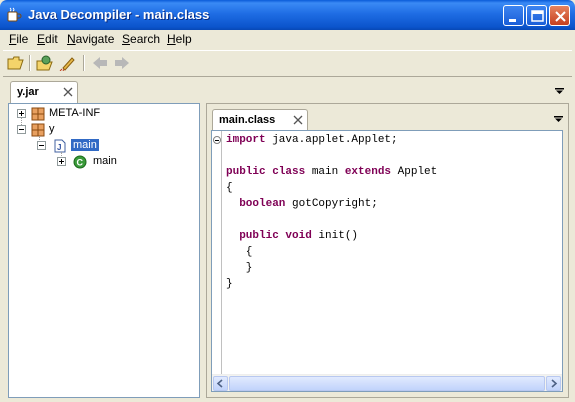 Image resolution: width=575 pixels, height=402 pixels. Describe the element at coordinates (513, 15) in the screenshot. I see `minimize-button` at that location.